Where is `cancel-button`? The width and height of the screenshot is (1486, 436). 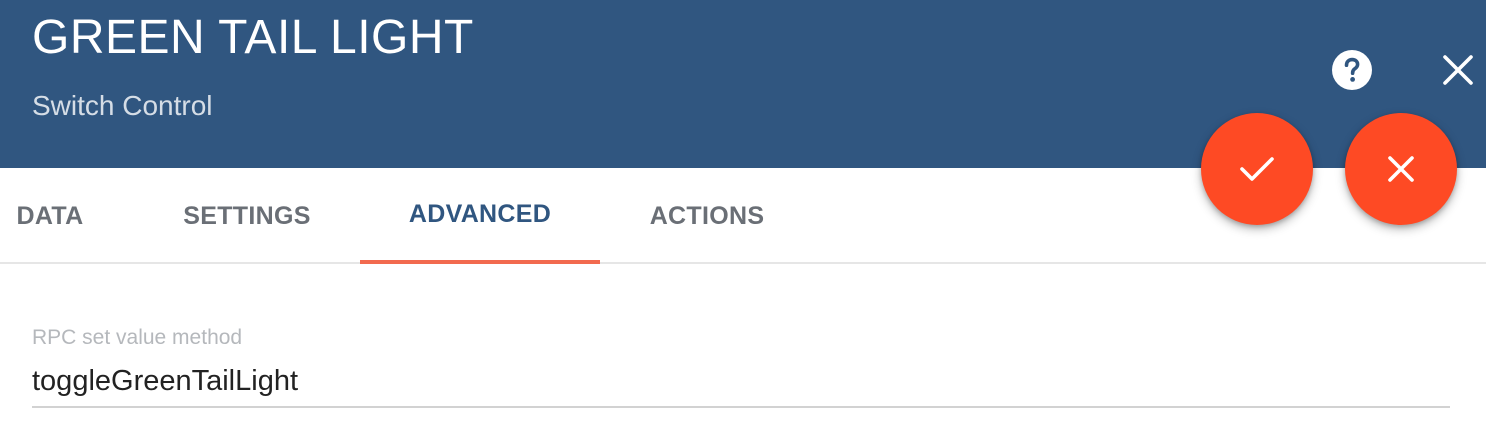
cancel-button is located at coordinates (1401, 169).